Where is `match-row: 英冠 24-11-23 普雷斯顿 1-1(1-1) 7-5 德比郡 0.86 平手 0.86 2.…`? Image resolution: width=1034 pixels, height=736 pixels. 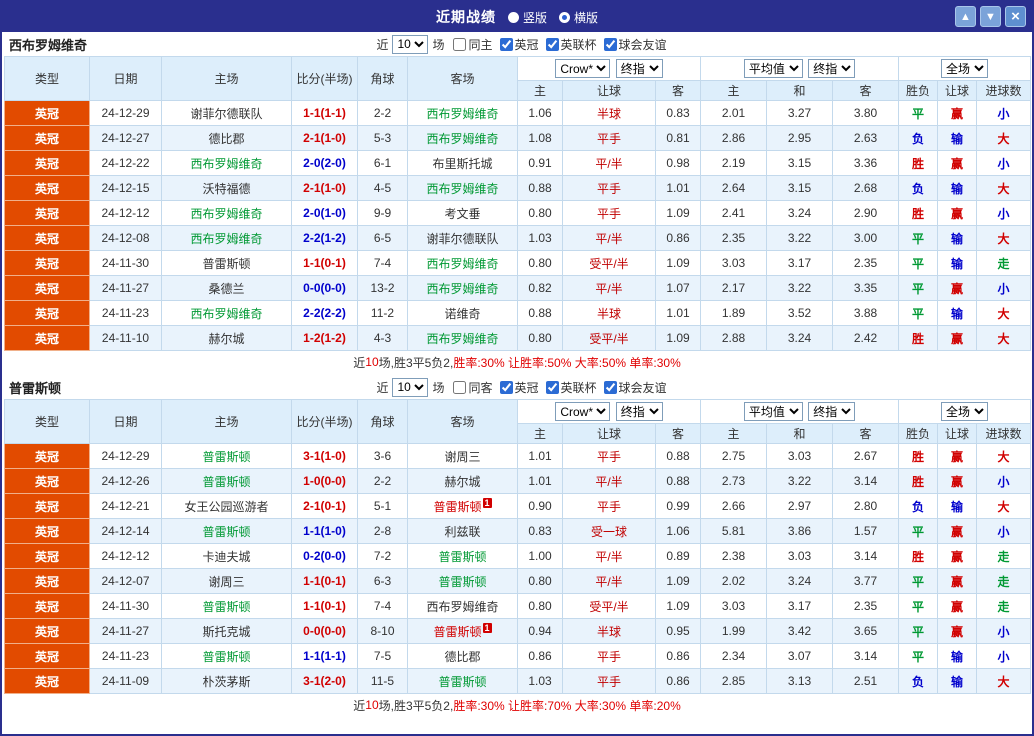 match-row: 英冠 24-11-23 普雷斯顿 1-1(1-1) 7-5 德比郡 0.86 平手 0.86 2.… is located at coordinates (518, 656).